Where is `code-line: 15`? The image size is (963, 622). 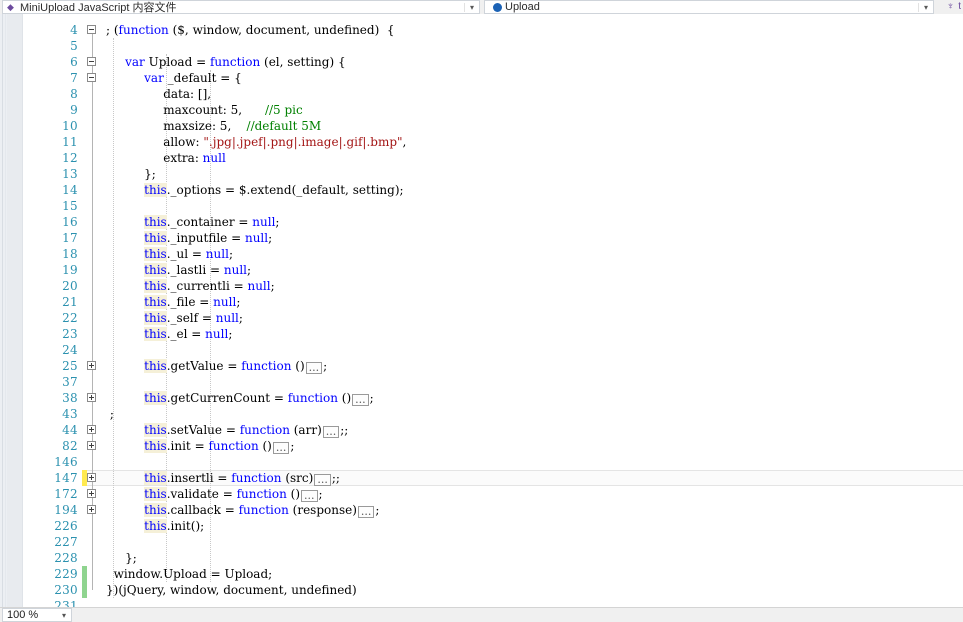
code-line: 15 is located at coordinates (481, 206).